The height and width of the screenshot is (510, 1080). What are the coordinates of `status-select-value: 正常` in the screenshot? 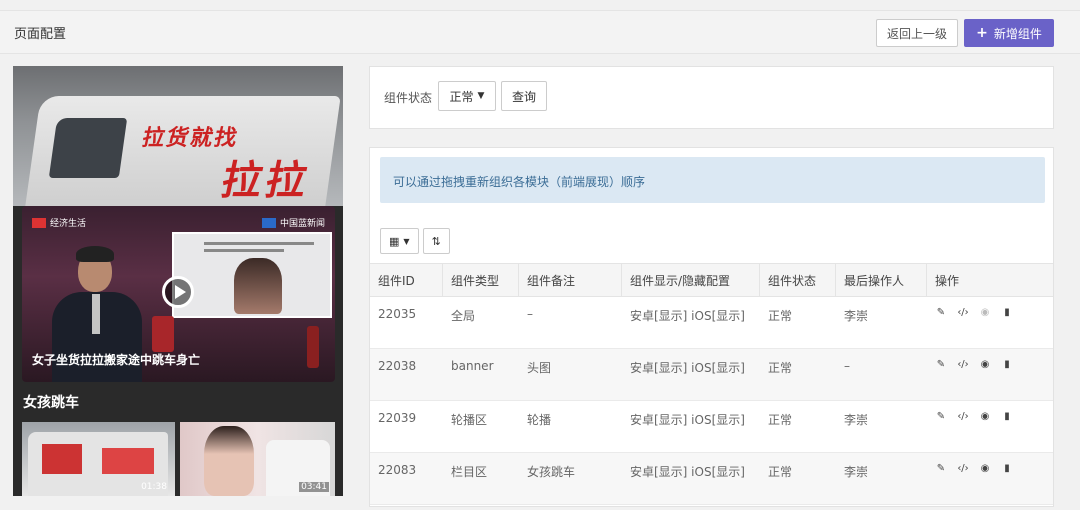 It's located at (461, 96).